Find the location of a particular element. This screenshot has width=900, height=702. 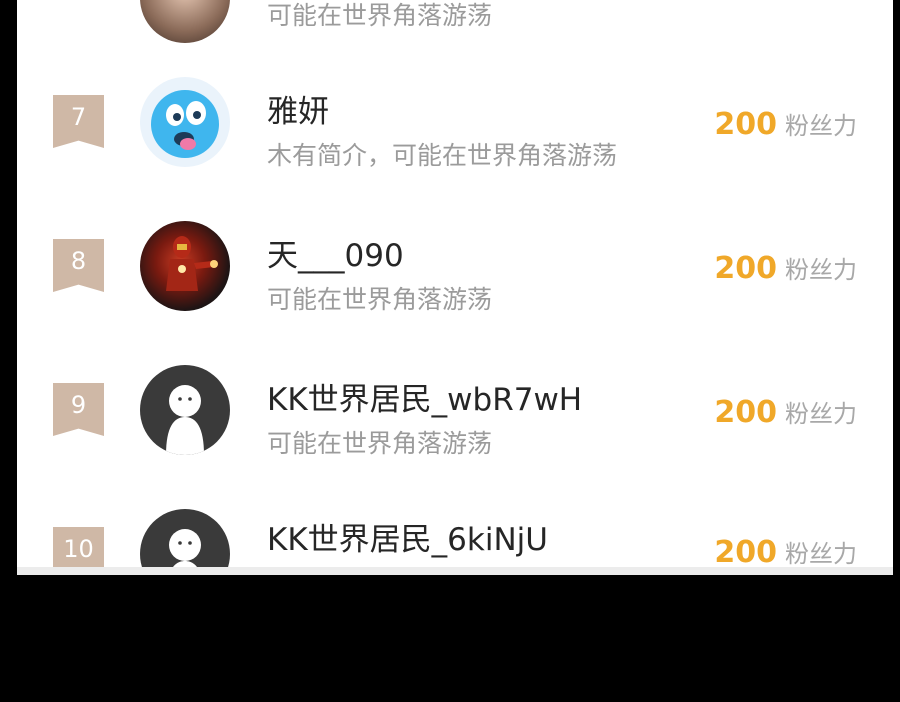

ranking-row: 10 KK世界居民_6kiNjU 200 粉丝力 is located at coordinates (455, 539).